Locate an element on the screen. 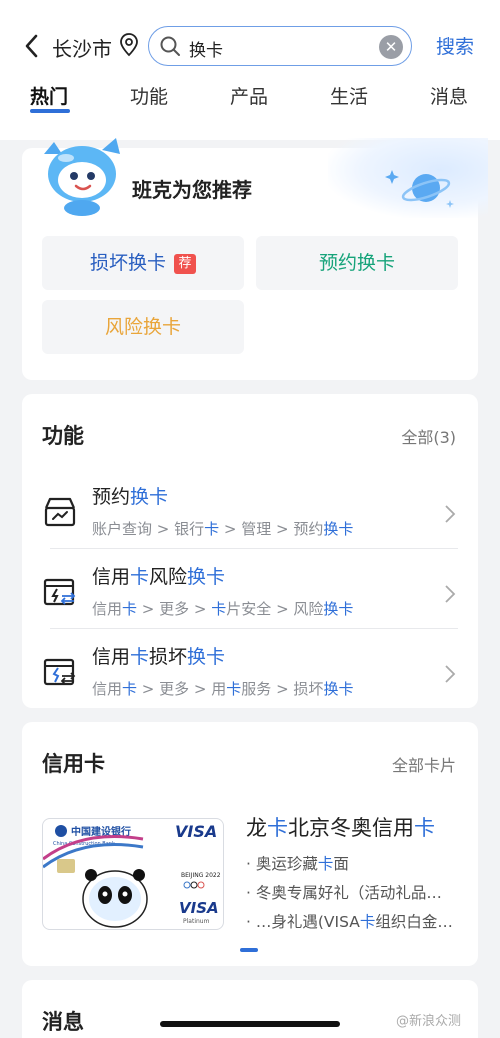 The image size is (500, 1038). active-tab-indicator is located at coordinates (50, 111).